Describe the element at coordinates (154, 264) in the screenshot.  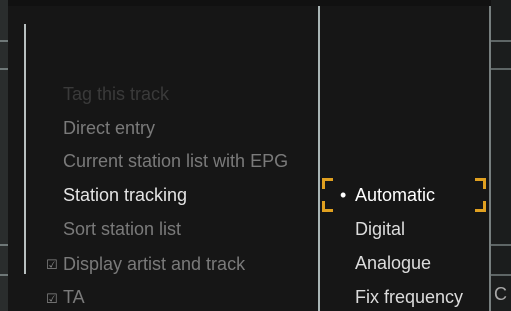
I see `menu-item-display-artist-and-track: Display artist and track` at that location.